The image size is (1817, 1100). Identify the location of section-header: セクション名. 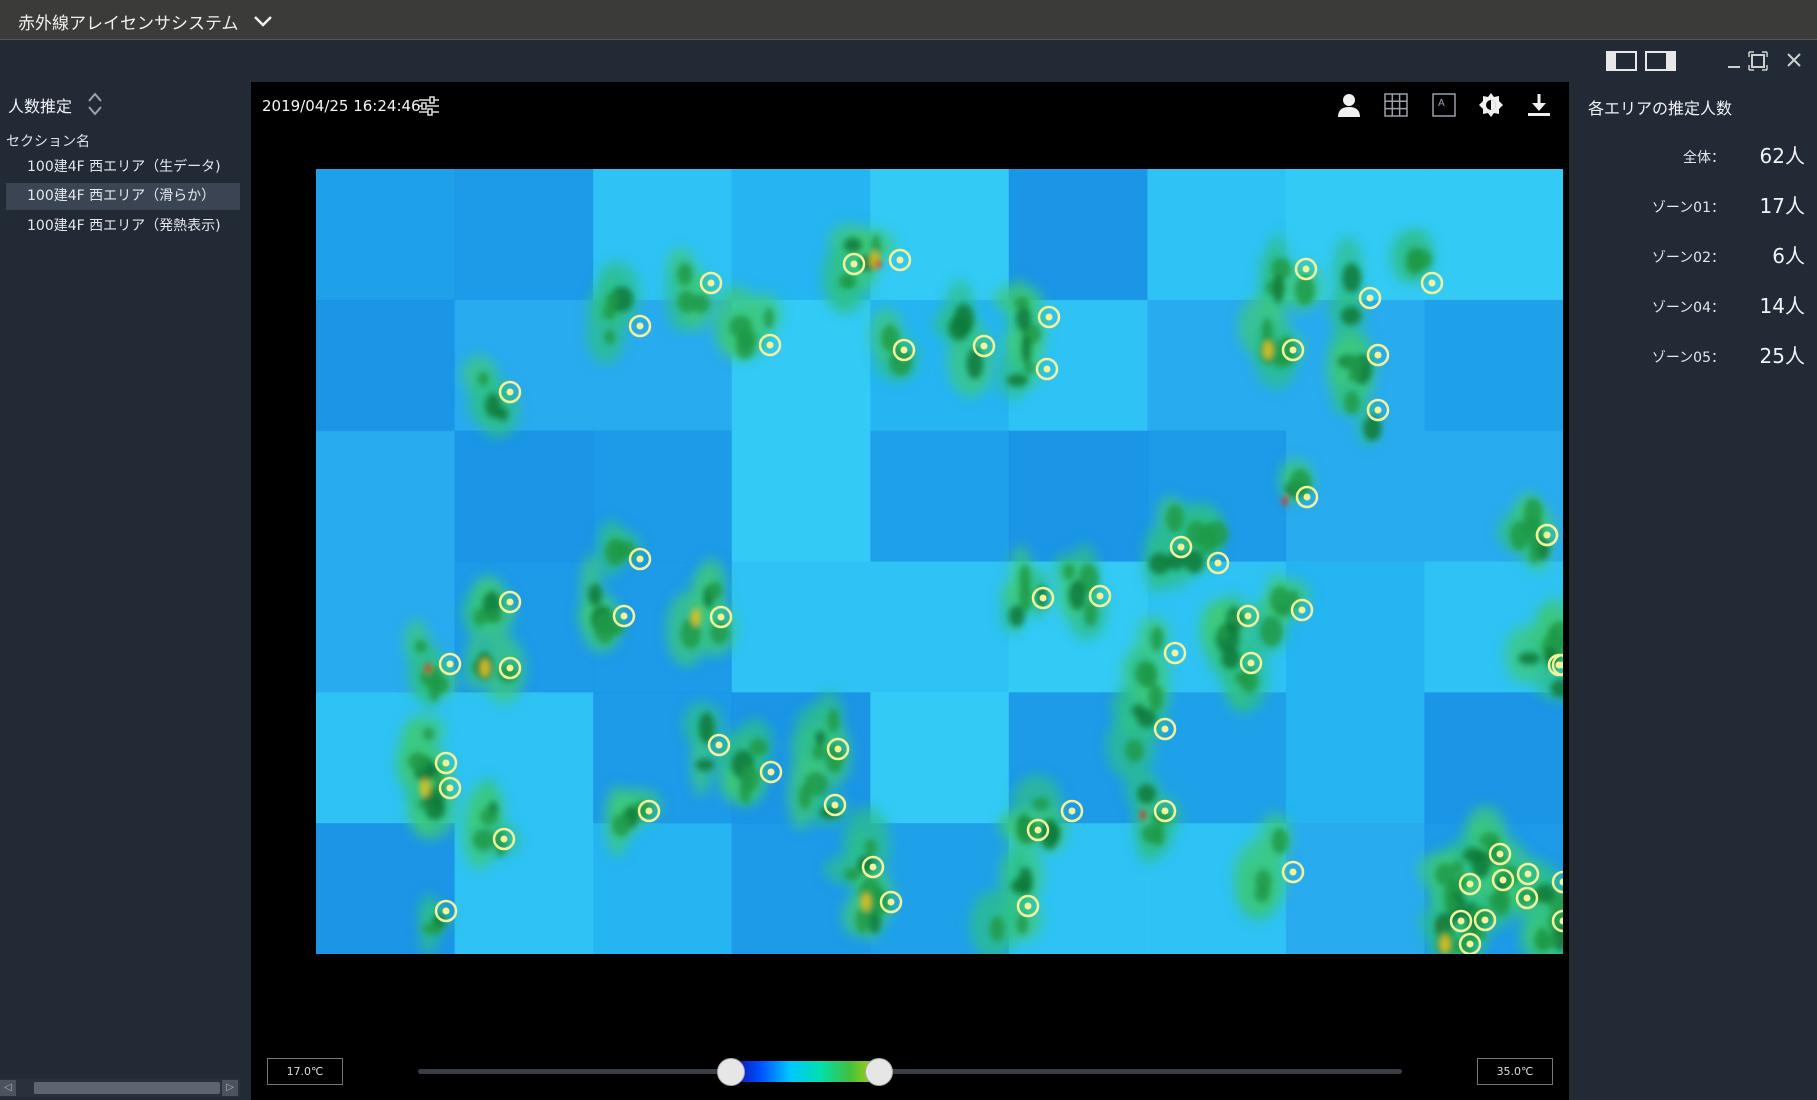
(48, 142).